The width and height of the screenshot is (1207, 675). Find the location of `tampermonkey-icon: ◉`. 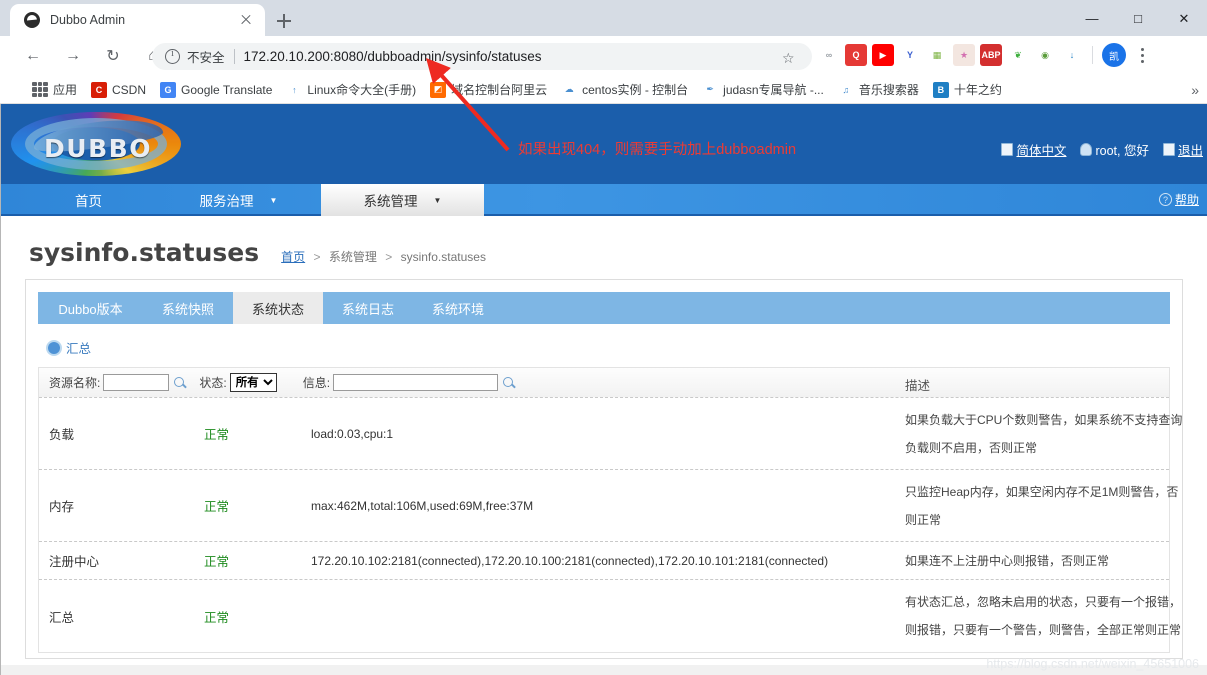

tampermonkey-icon: ◉ is located at coordinates (1045, 55).